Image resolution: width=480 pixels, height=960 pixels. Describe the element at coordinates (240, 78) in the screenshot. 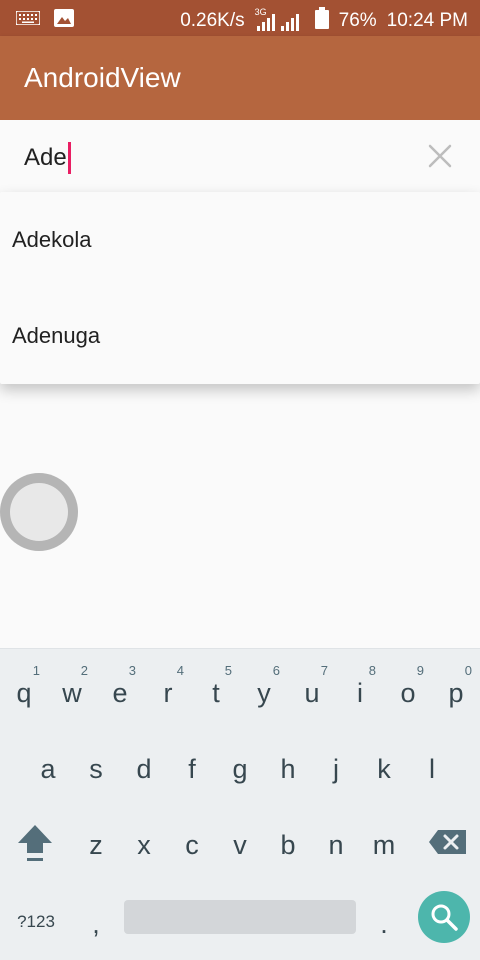

I see `app-bar: AndroidView` at that location.